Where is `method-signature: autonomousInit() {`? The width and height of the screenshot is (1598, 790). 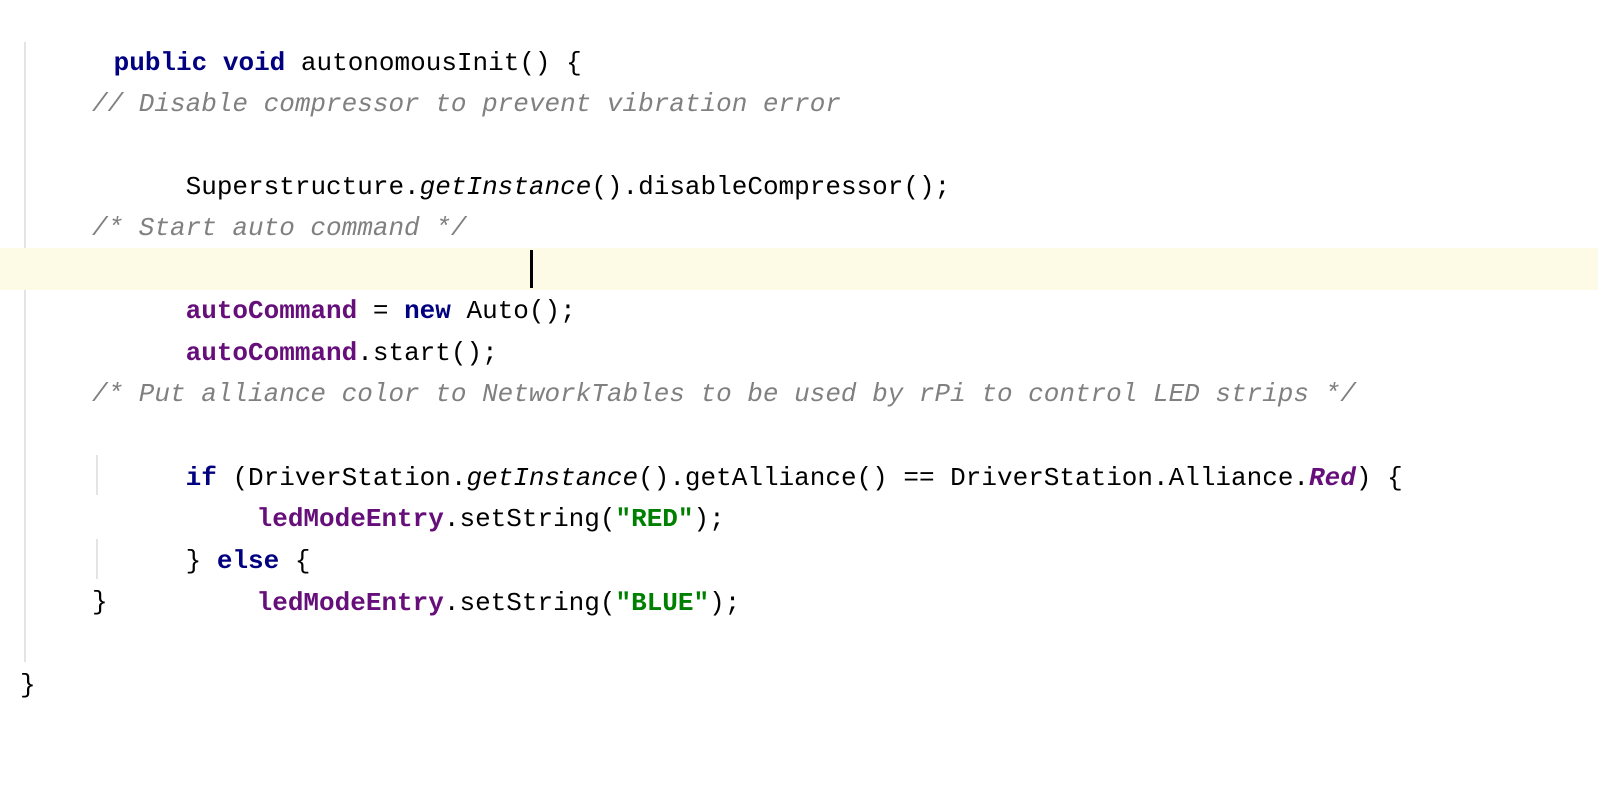
method-signature: autonomousInit() { is located at coordinates (441, 63).